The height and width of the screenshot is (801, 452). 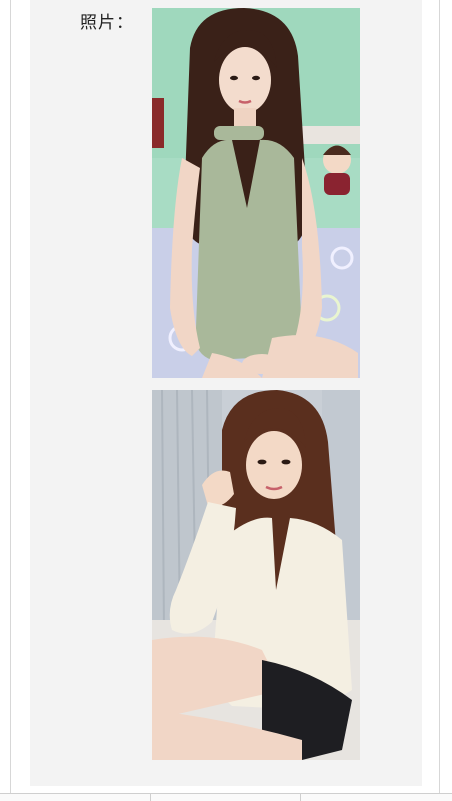 I want to click on photo-label: 照片：, so click(x=107, y=23).